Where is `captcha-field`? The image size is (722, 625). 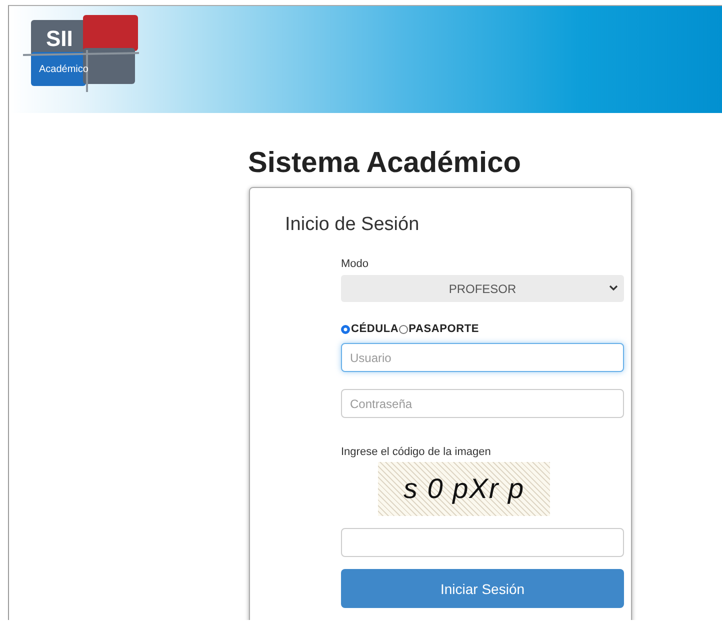
captcha-field is located at coordinates (482, 542).